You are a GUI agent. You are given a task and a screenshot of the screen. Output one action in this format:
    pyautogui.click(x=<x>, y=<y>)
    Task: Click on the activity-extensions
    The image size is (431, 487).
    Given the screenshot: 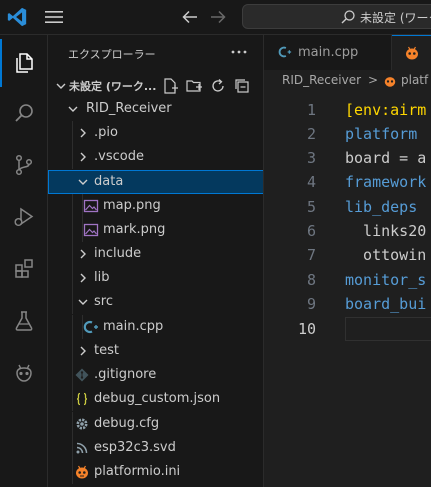 What is the action you would take?
    pyautogui.click(x=24, y=269)
    